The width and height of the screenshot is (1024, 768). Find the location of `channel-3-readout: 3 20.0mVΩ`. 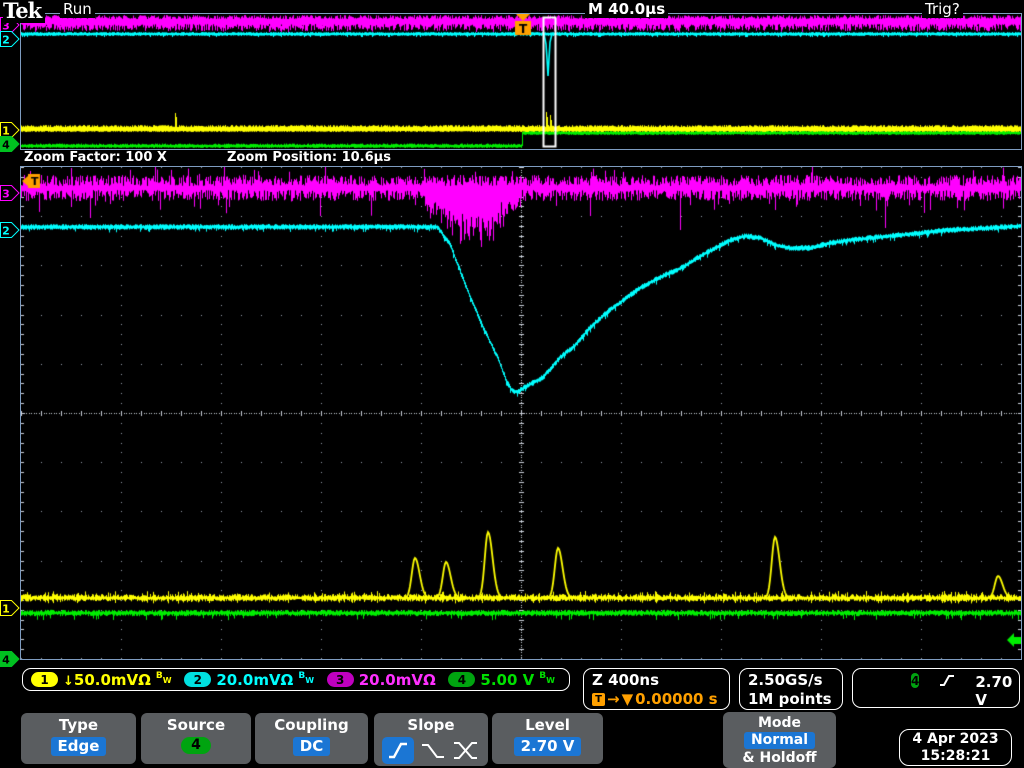

channel-3-readout: 3 20.0mVΩ is located at coordinates (381, 679).